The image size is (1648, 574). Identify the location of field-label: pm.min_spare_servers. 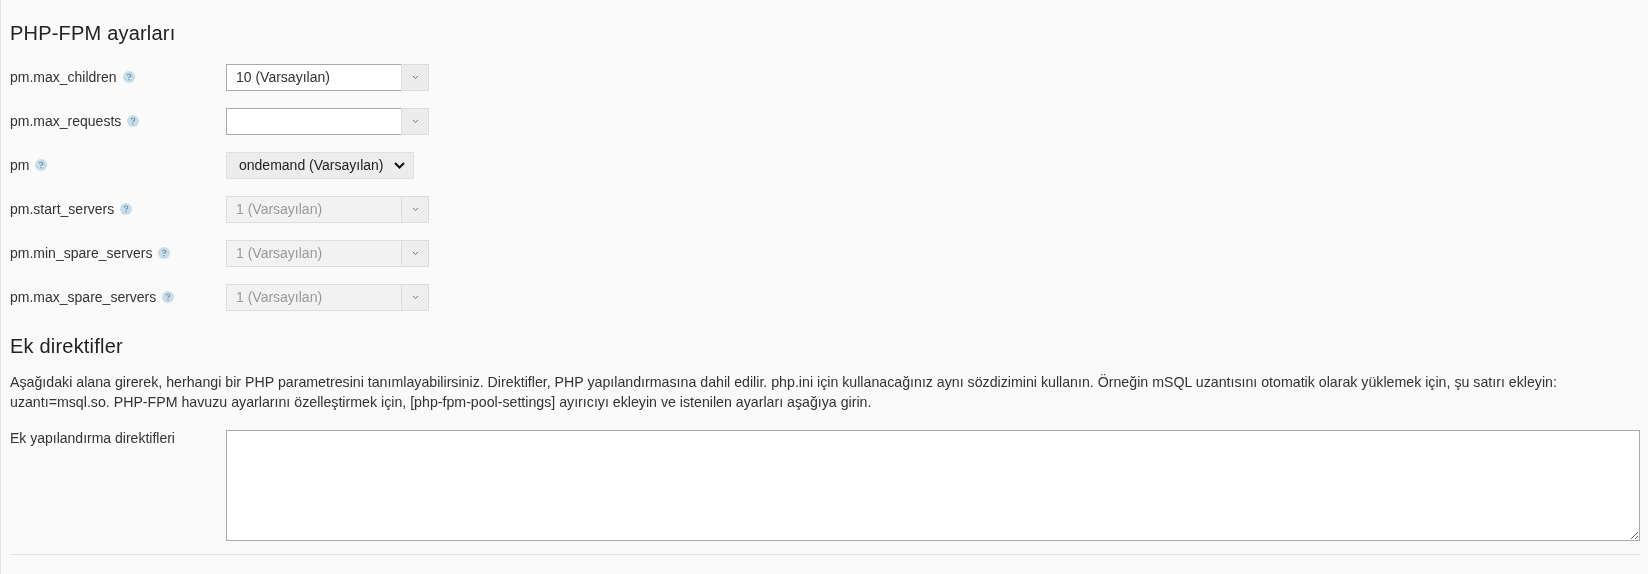
(81, 253).